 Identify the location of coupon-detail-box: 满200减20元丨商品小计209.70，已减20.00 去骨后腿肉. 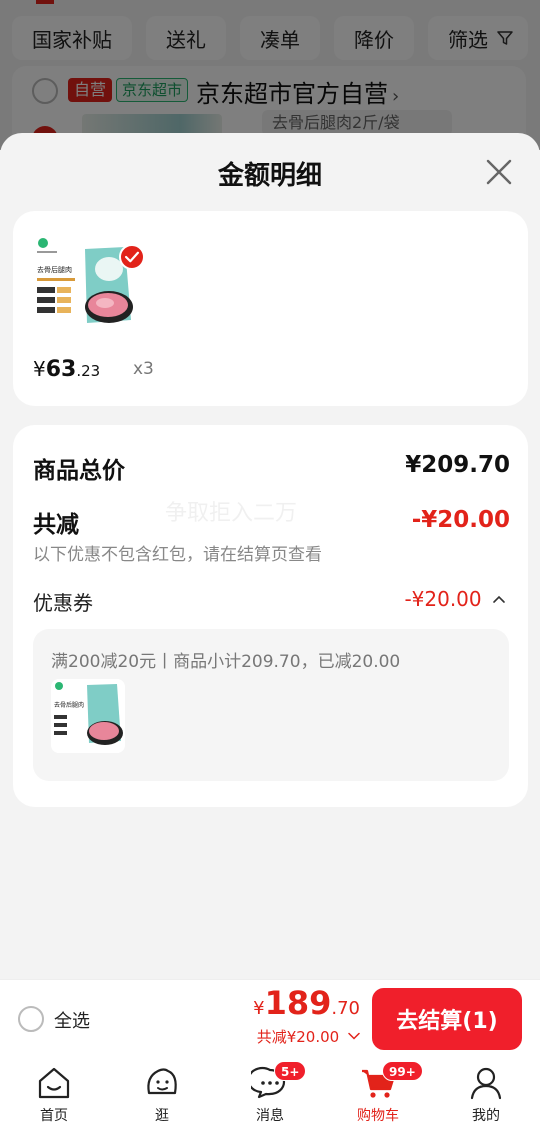
(271, 705).